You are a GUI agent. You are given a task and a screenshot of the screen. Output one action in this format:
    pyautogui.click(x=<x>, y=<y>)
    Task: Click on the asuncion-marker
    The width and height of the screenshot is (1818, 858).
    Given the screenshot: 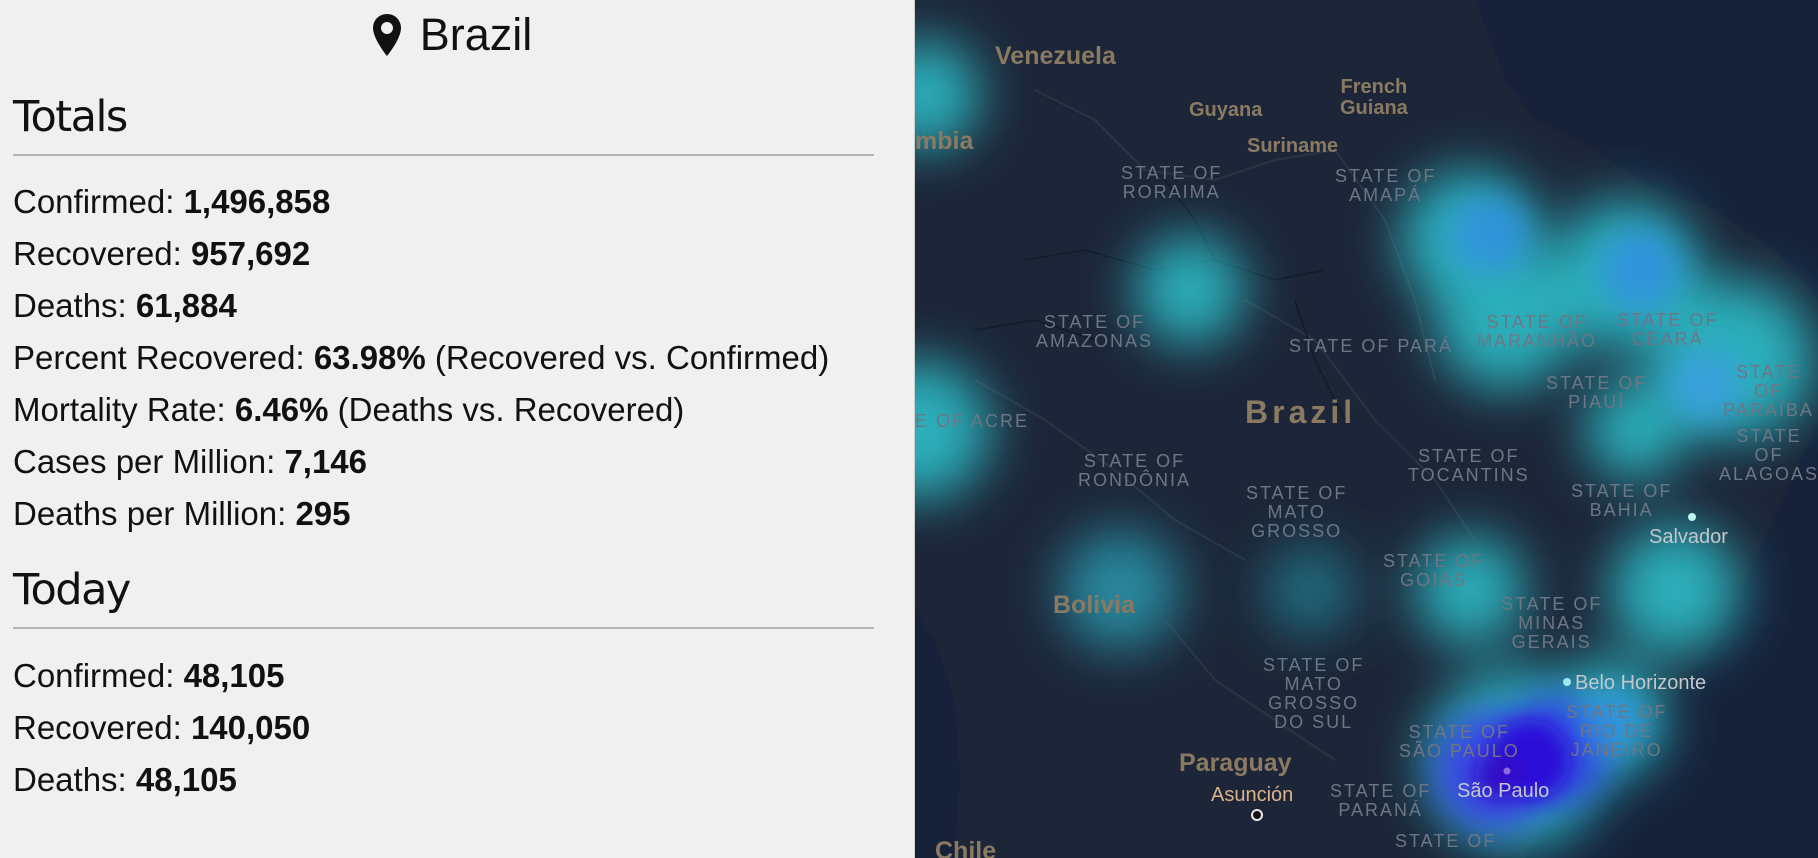 What is the action you would take?
    pyautogui.click(x=1257, y=815)
    